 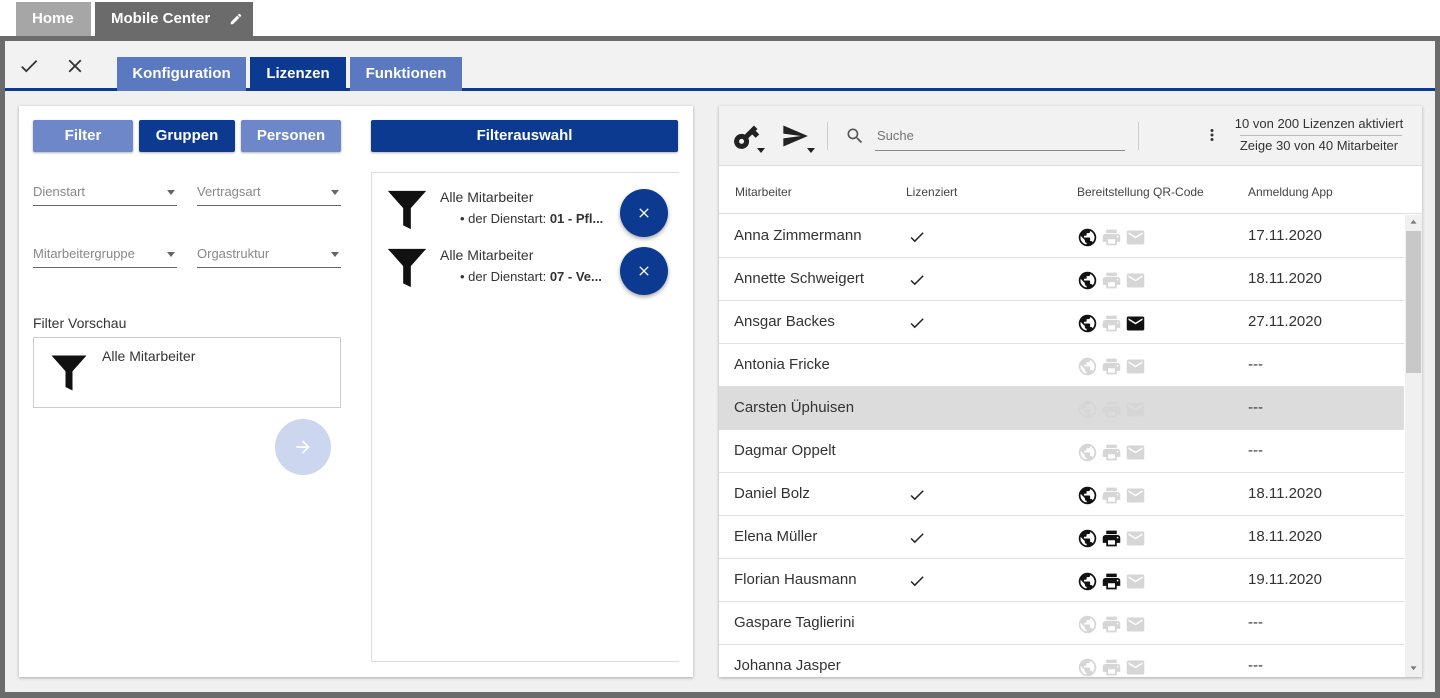 I want to click on table-row: Dagmar Oppelt ---, so click(x=1061, y=451).